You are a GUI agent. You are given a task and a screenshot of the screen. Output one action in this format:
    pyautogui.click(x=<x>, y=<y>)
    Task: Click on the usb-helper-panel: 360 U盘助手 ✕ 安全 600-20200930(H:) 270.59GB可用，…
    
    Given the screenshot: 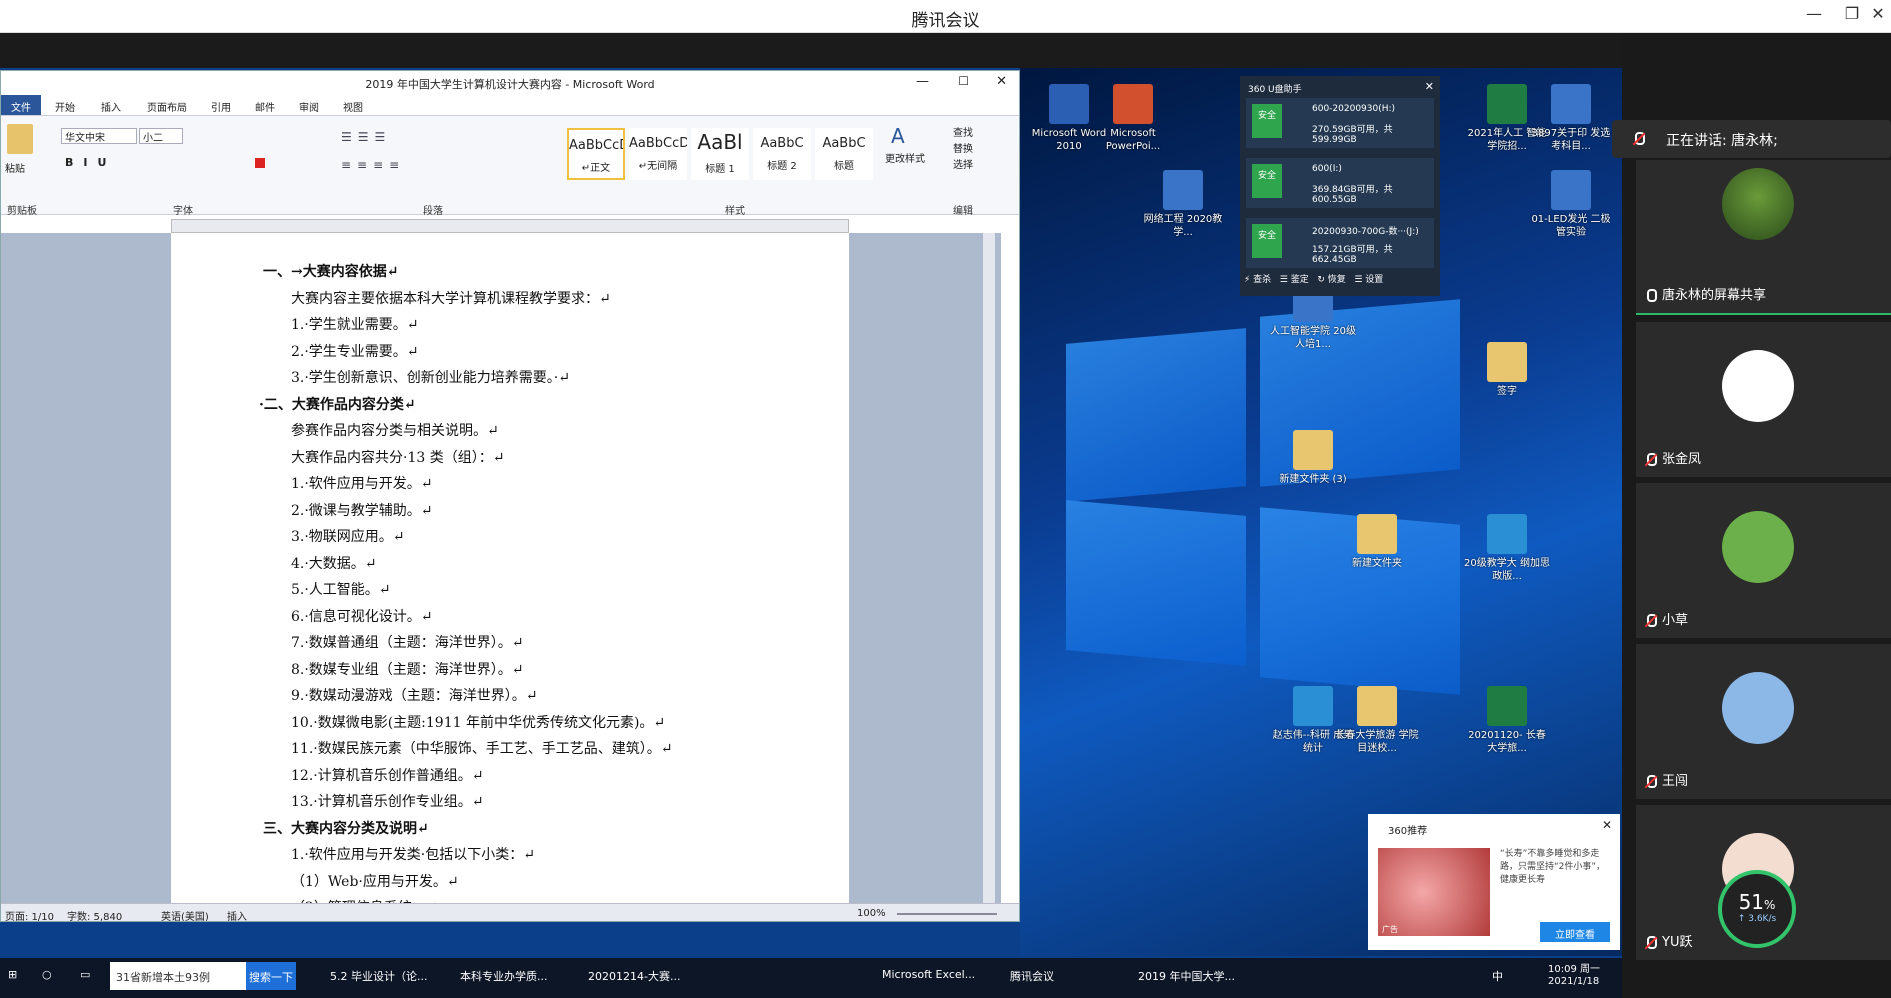 What is the action you would take?
    pyautogui.click(x=1340, y=186)
    